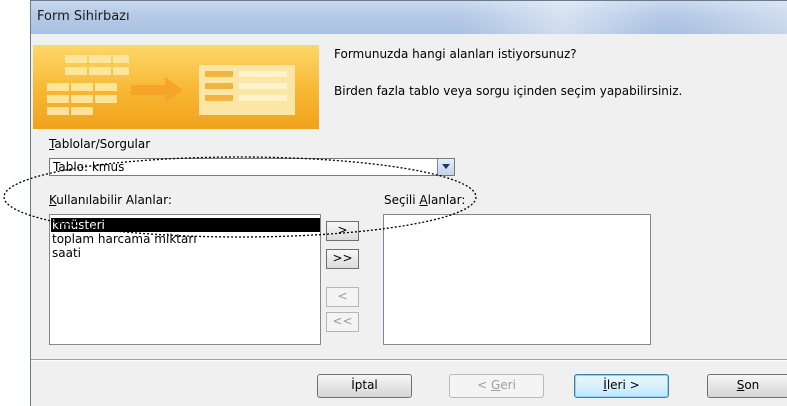  What do you see at coordinates (342, 259) in the screenshot?
I see `add-all-fields-button: >>` at bounding box center [342, 259].